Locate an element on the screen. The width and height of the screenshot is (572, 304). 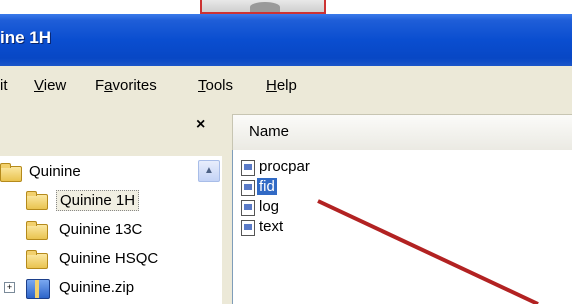
tree-item-label: Quinine 1H is located at coordinates (98, 200).